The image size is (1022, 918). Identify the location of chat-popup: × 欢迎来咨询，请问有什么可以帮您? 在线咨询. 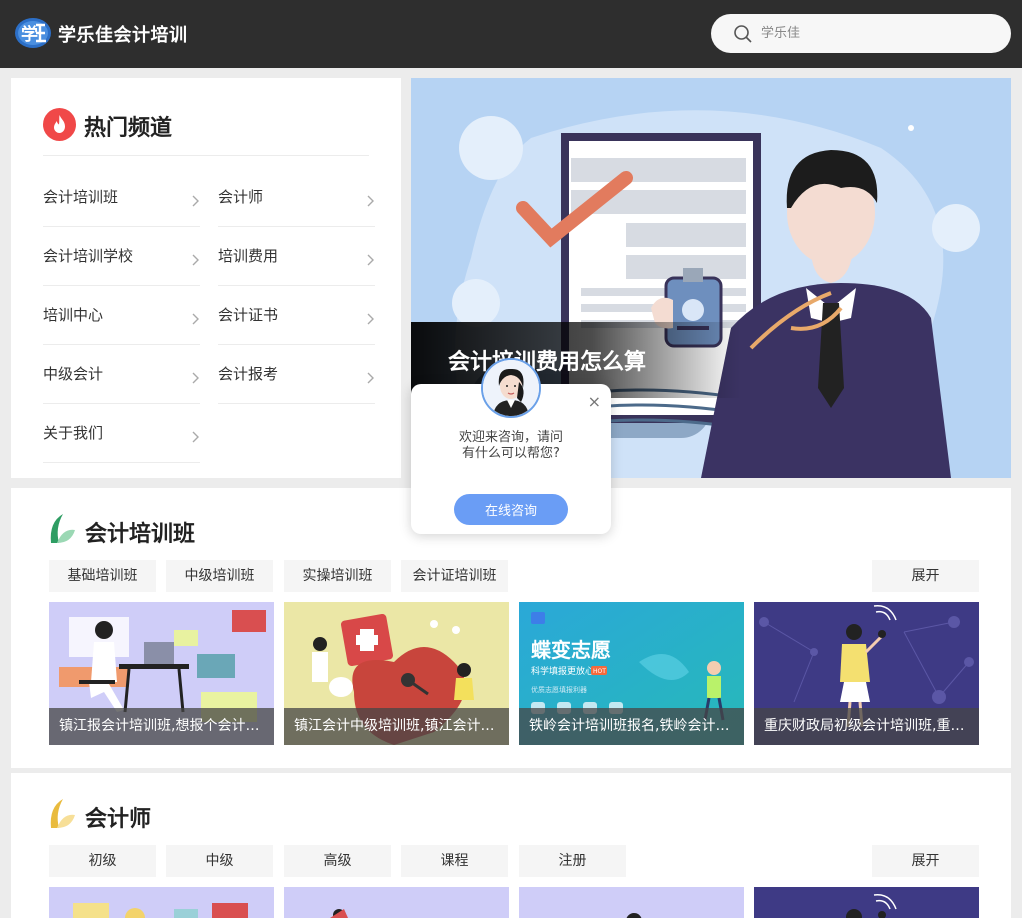
(511, 446).